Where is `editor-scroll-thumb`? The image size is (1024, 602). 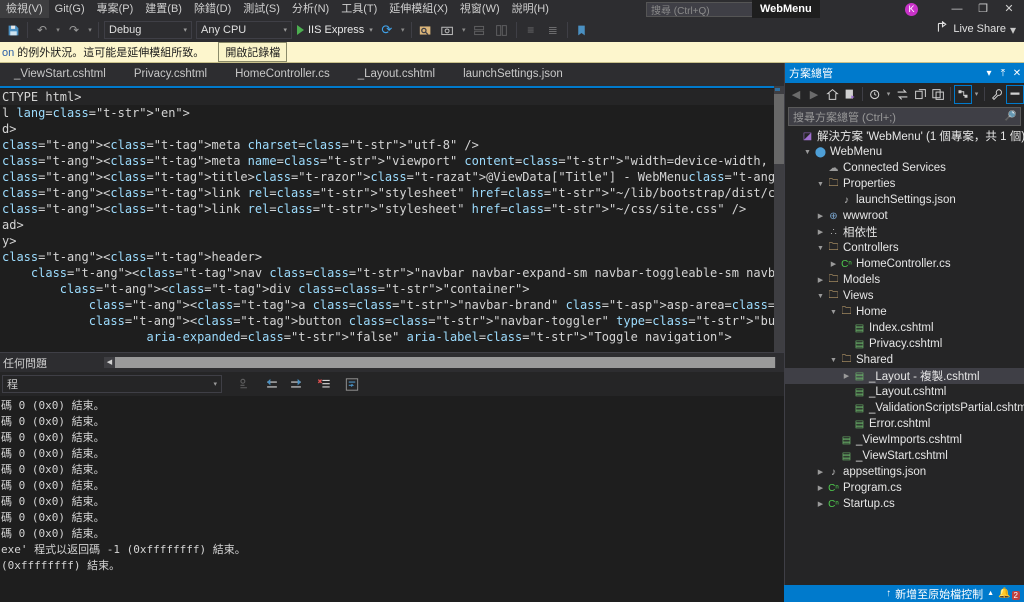
editor-scroll-thumb is located at coordinates (779, 129).